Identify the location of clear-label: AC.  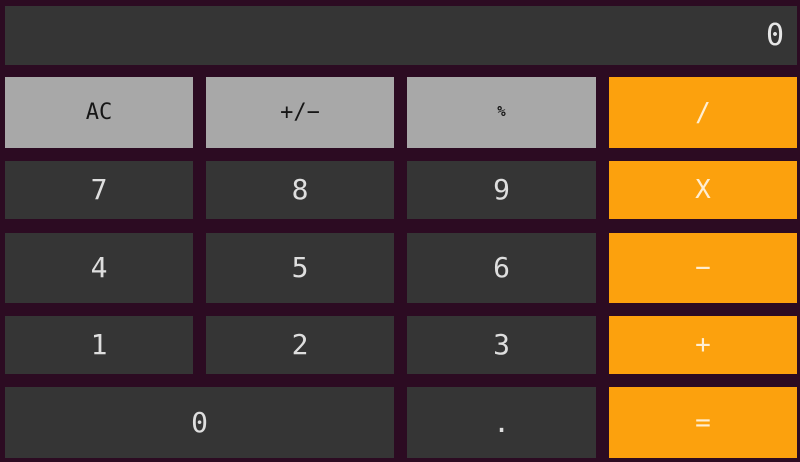
(99, 112).